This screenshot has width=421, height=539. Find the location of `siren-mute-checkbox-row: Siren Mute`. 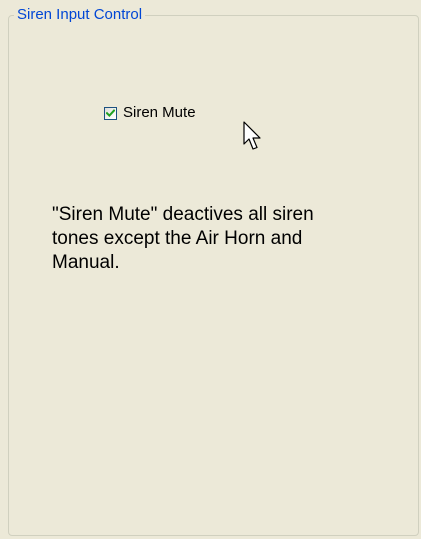

siren-mute-checkbox-row: Siren Mute is located at coordinates (150, 113).